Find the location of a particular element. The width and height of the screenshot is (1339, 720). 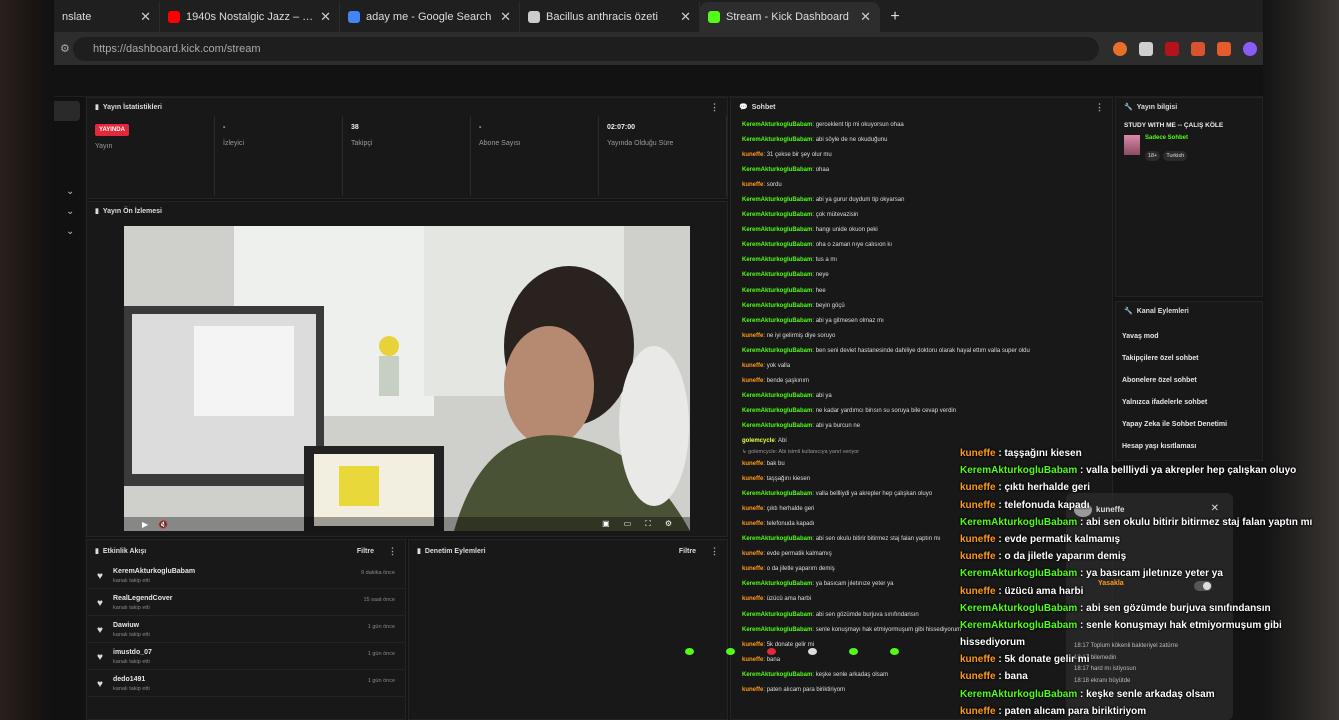

puzzle-extension-icon is located at coordinates (1198, 48).